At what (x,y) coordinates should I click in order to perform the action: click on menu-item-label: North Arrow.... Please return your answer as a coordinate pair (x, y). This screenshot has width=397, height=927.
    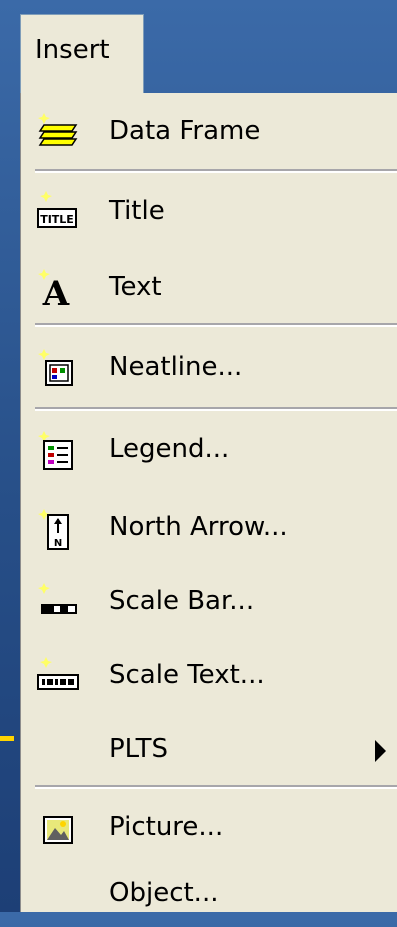
    Looking at the image, I should click on (198, 527).